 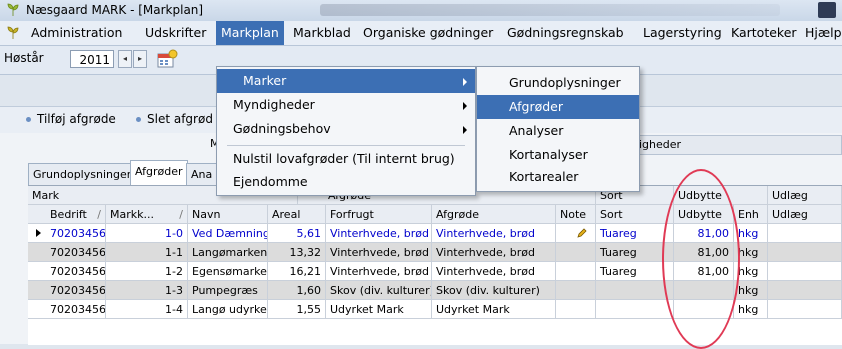 I want to click on cell-areal: 1,55, so click(x=297, y=309).